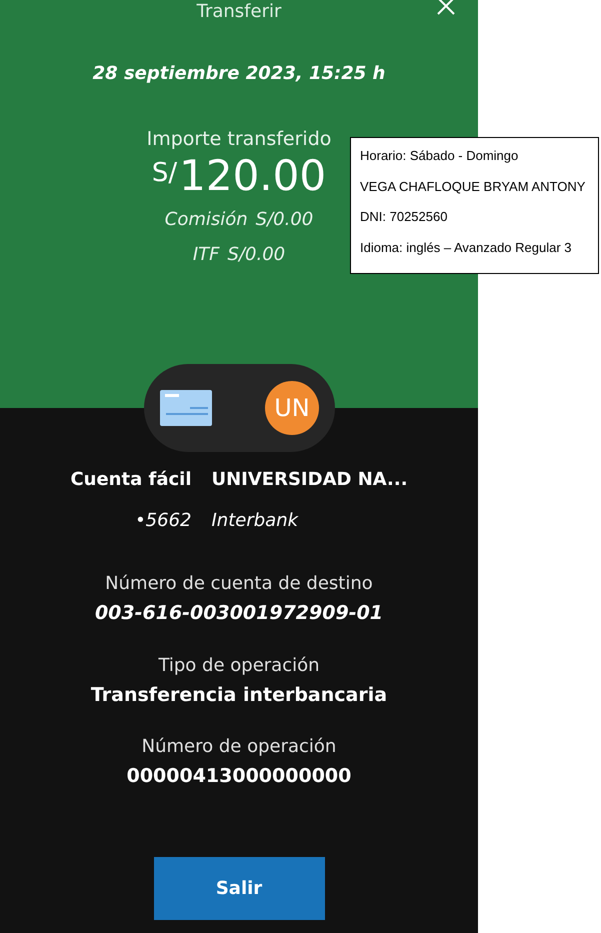 The width and height of the screenshot is (601, 933). What do you see at coordinates (252, 176) in the screenshot?
I see `amount-value: 120.00` at bounding box center [252, 176].